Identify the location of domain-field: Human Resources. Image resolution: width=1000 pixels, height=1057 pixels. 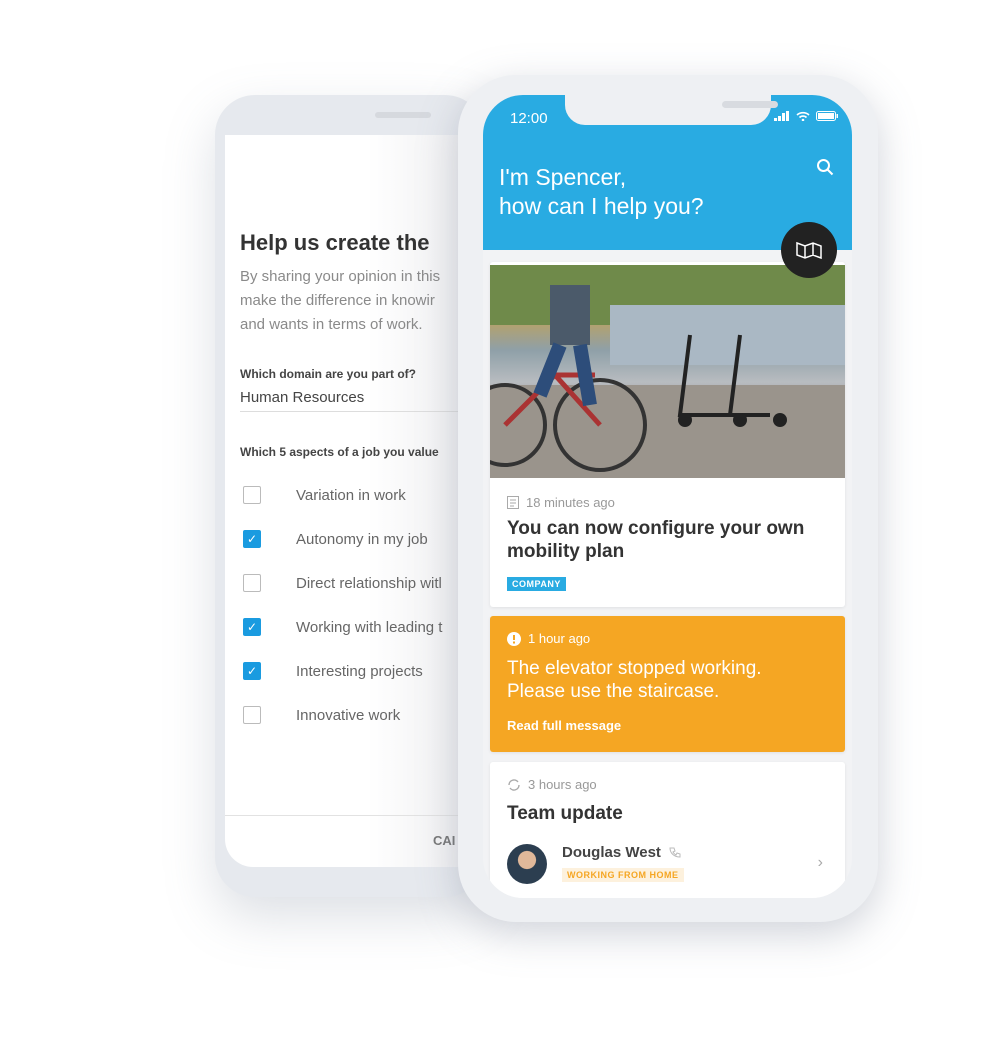
(302, 397).